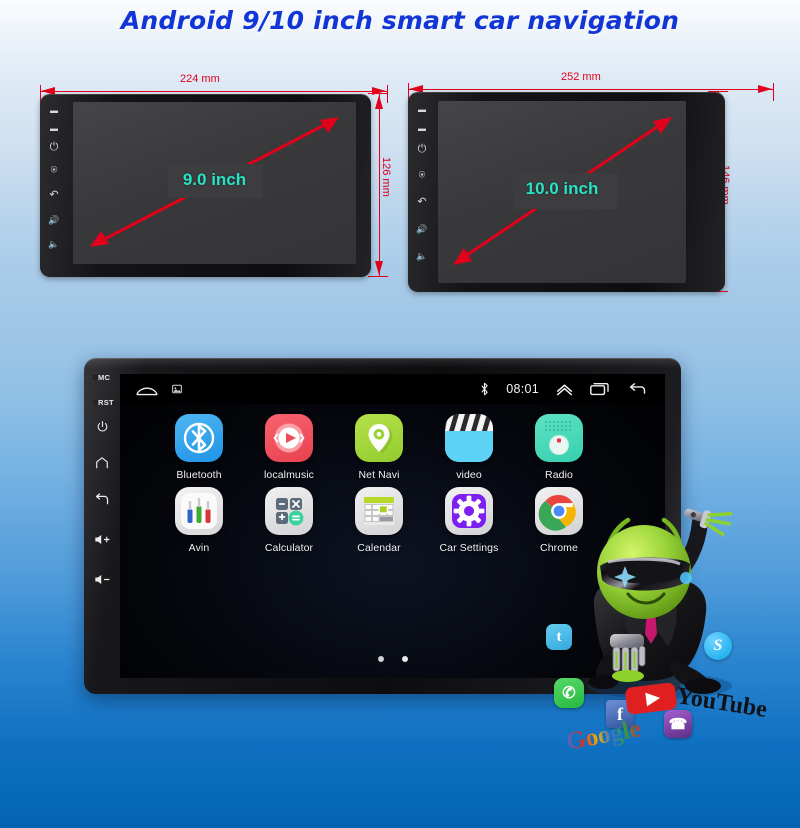 The height and width of the screenshot is (828, 800). I want to click on app-label: Avin, so click(199, 548).